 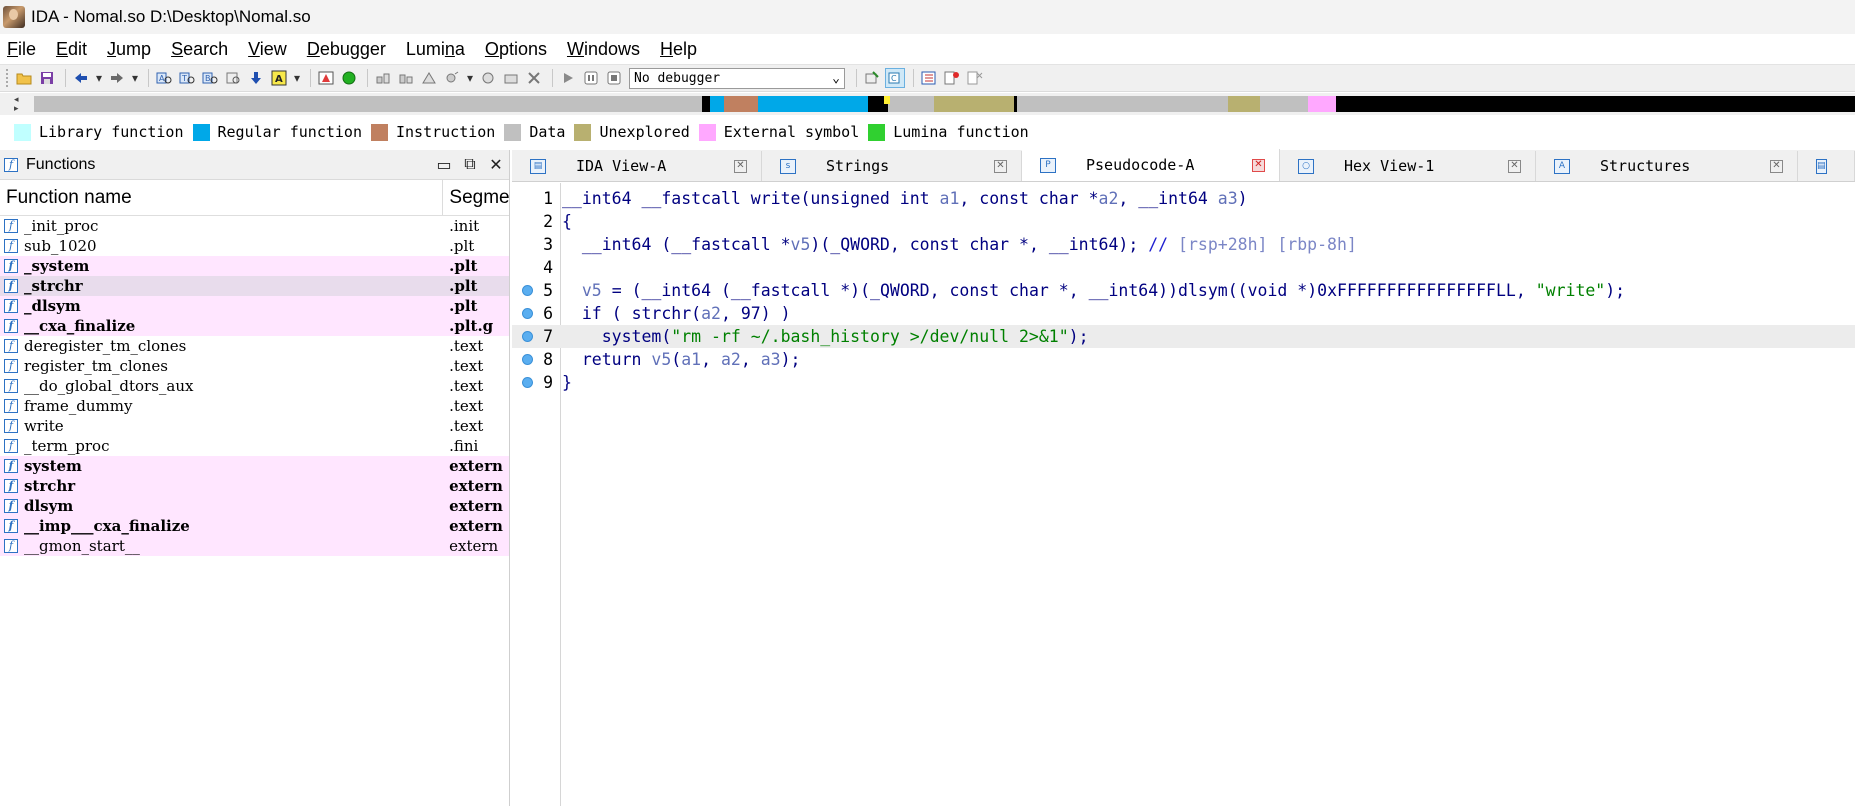 I want to click on function-row: f _dlsym .plt, so click(x=254, y=306).